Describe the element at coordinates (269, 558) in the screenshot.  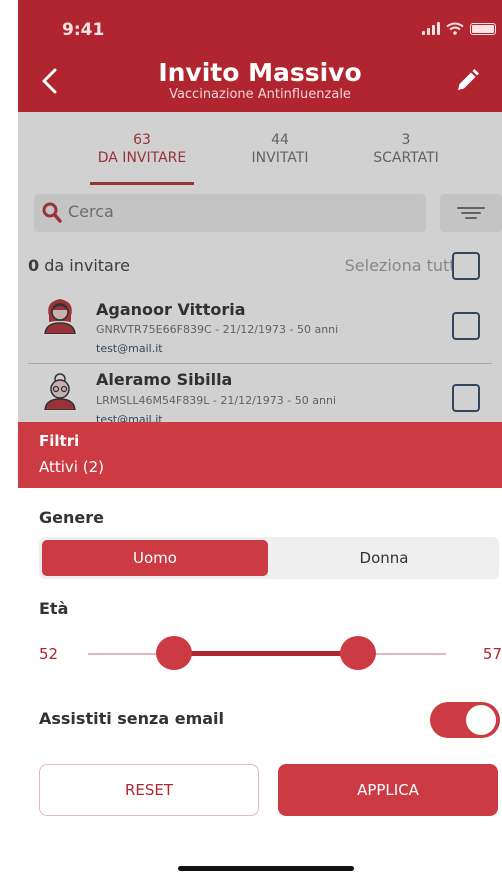
I see `gender-segmented-control: Uomo Donna` at that location.